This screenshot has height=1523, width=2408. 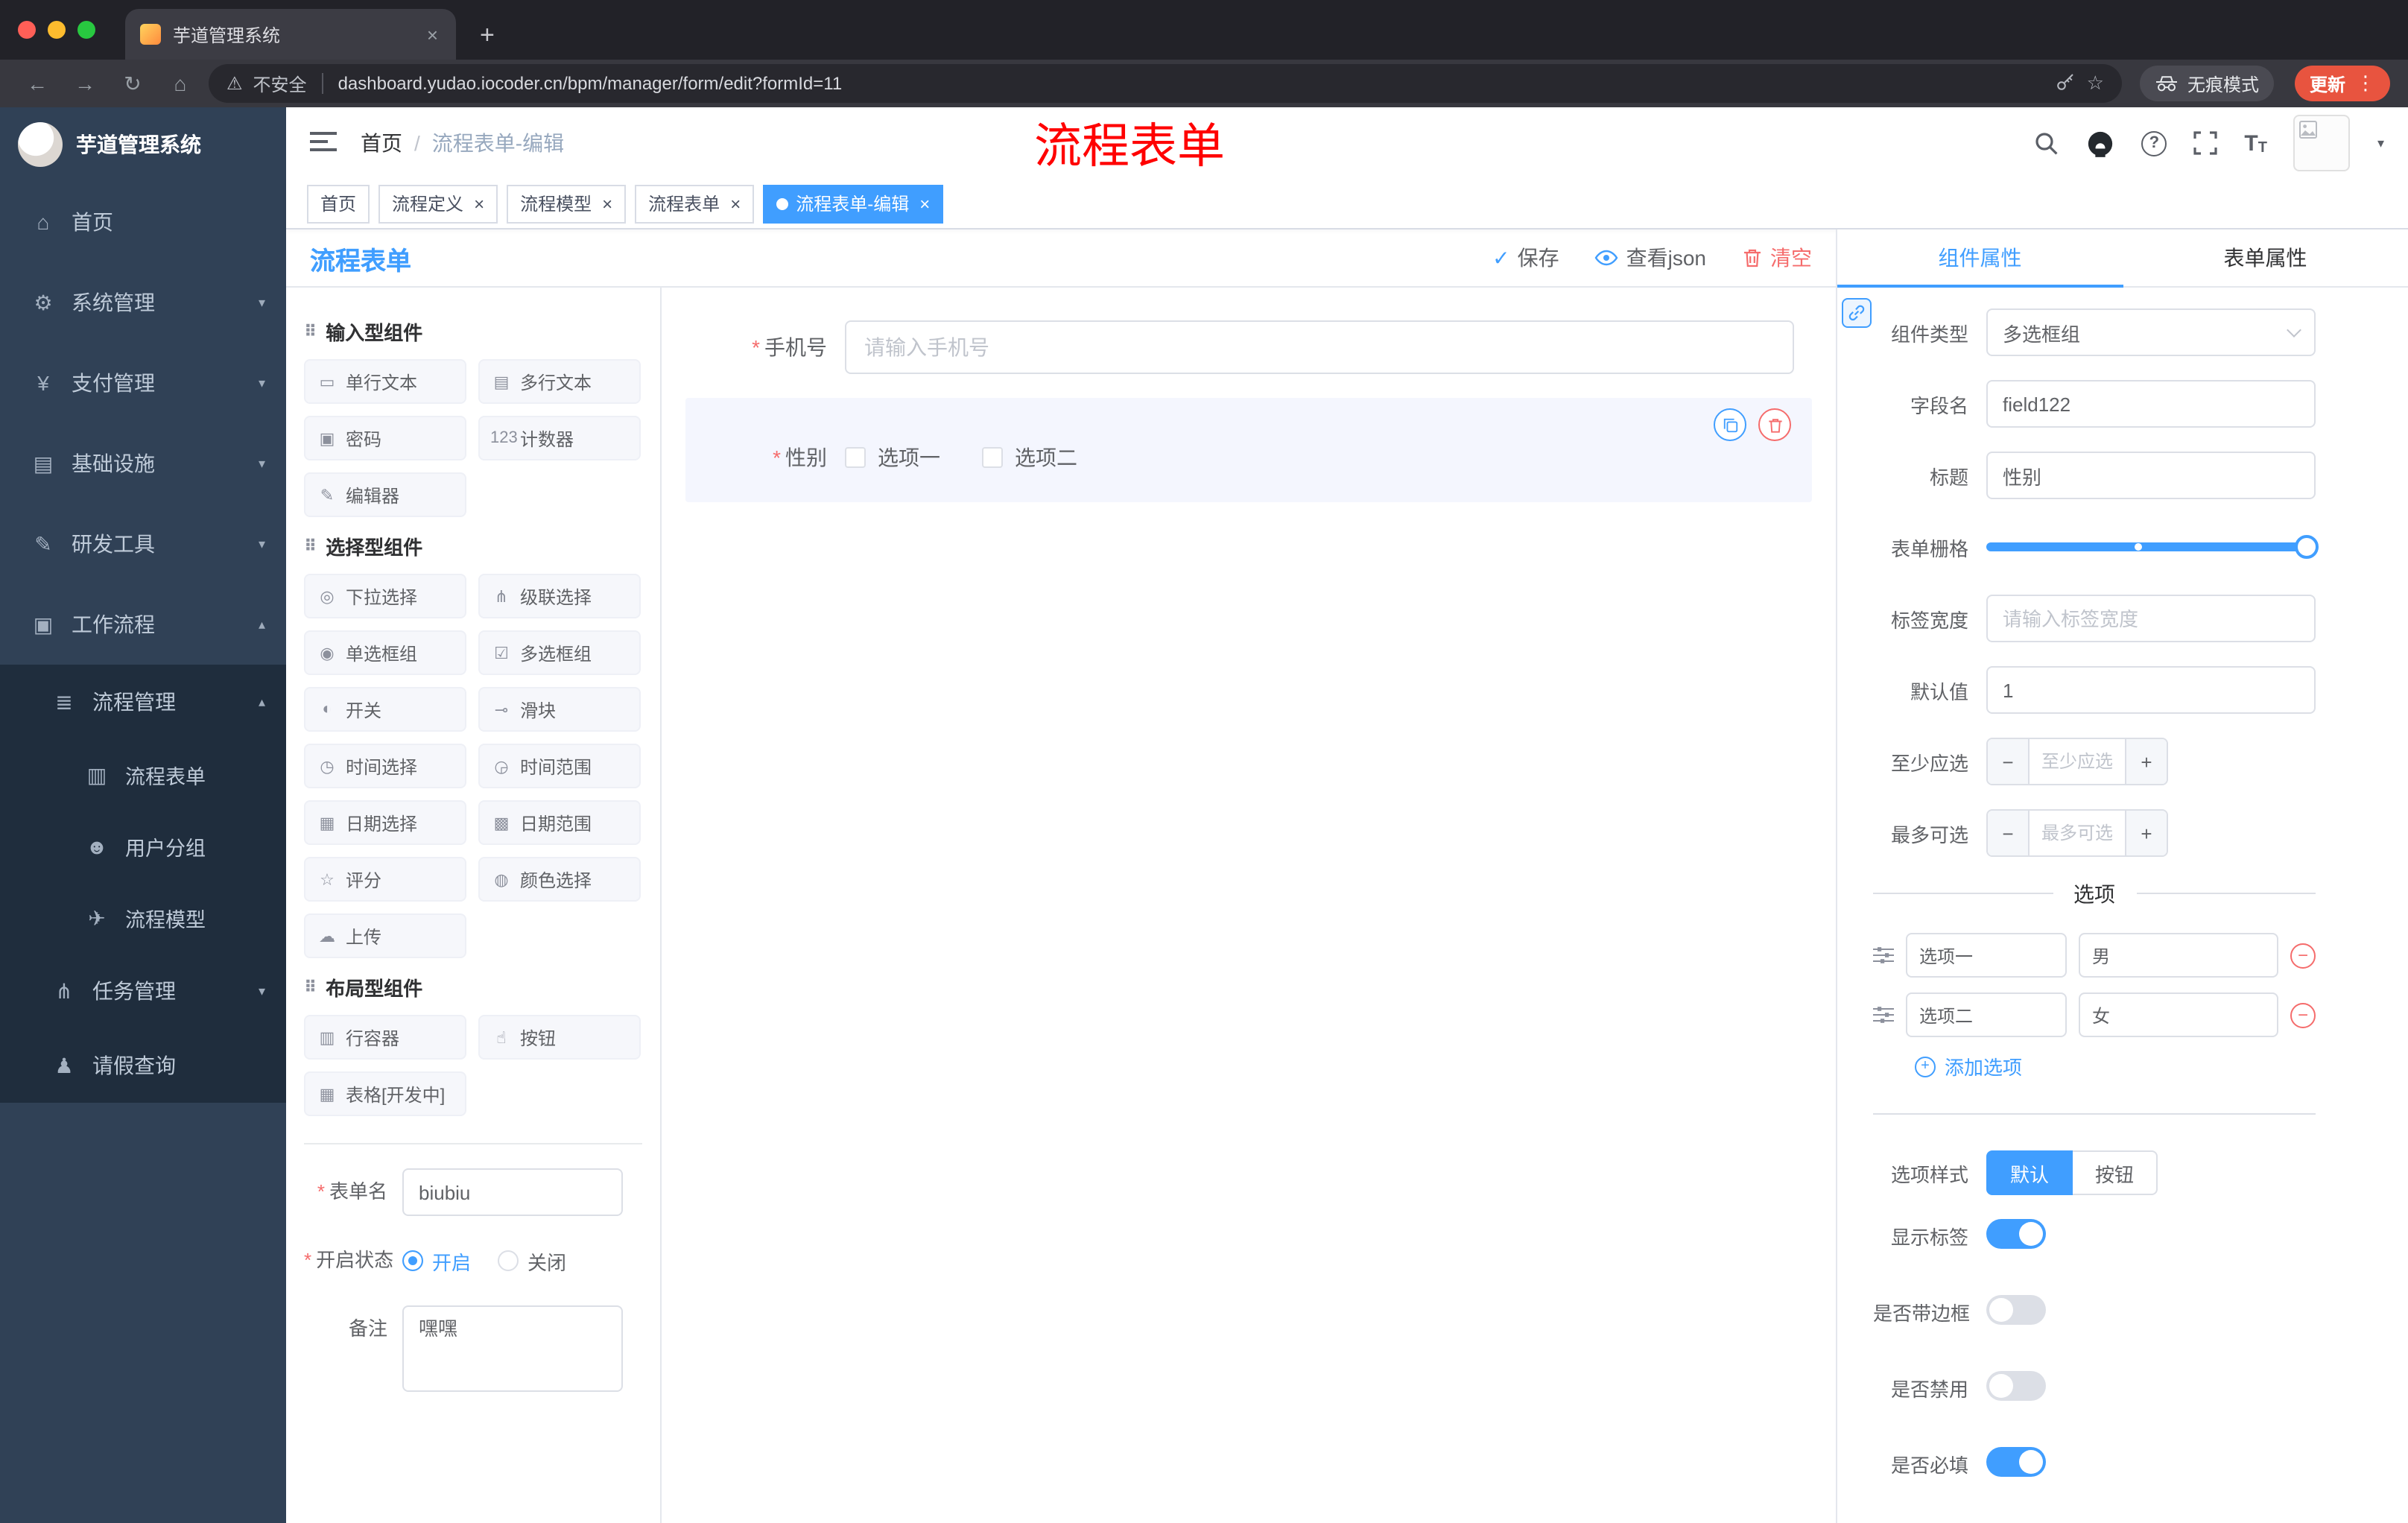 What do you see at coordinates (86, 30) in the screenshot?
I see `zoom-window-button` at bounding box center [86, 30].